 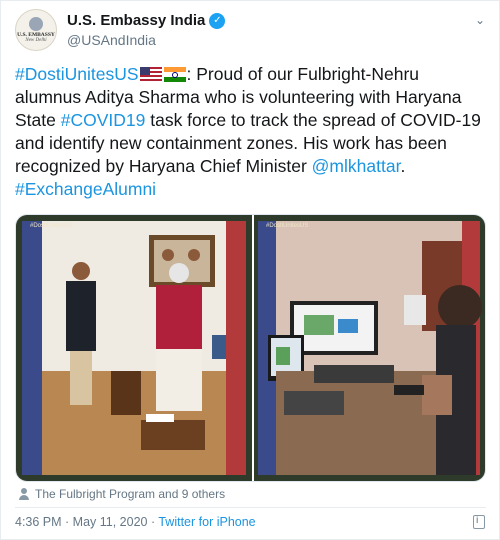 What do you see at coordinates (174, 74) in the screenshot?
I see `india-flag-icon` at bounding box center [174, 74].